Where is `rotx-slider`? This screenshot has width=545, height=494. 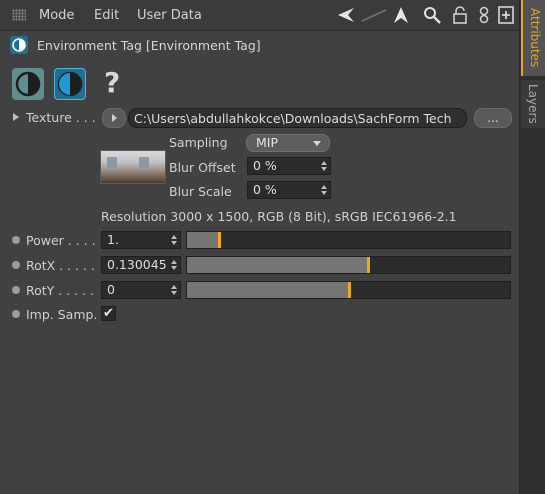
rotx-slider is located at coordinates (348, 265).